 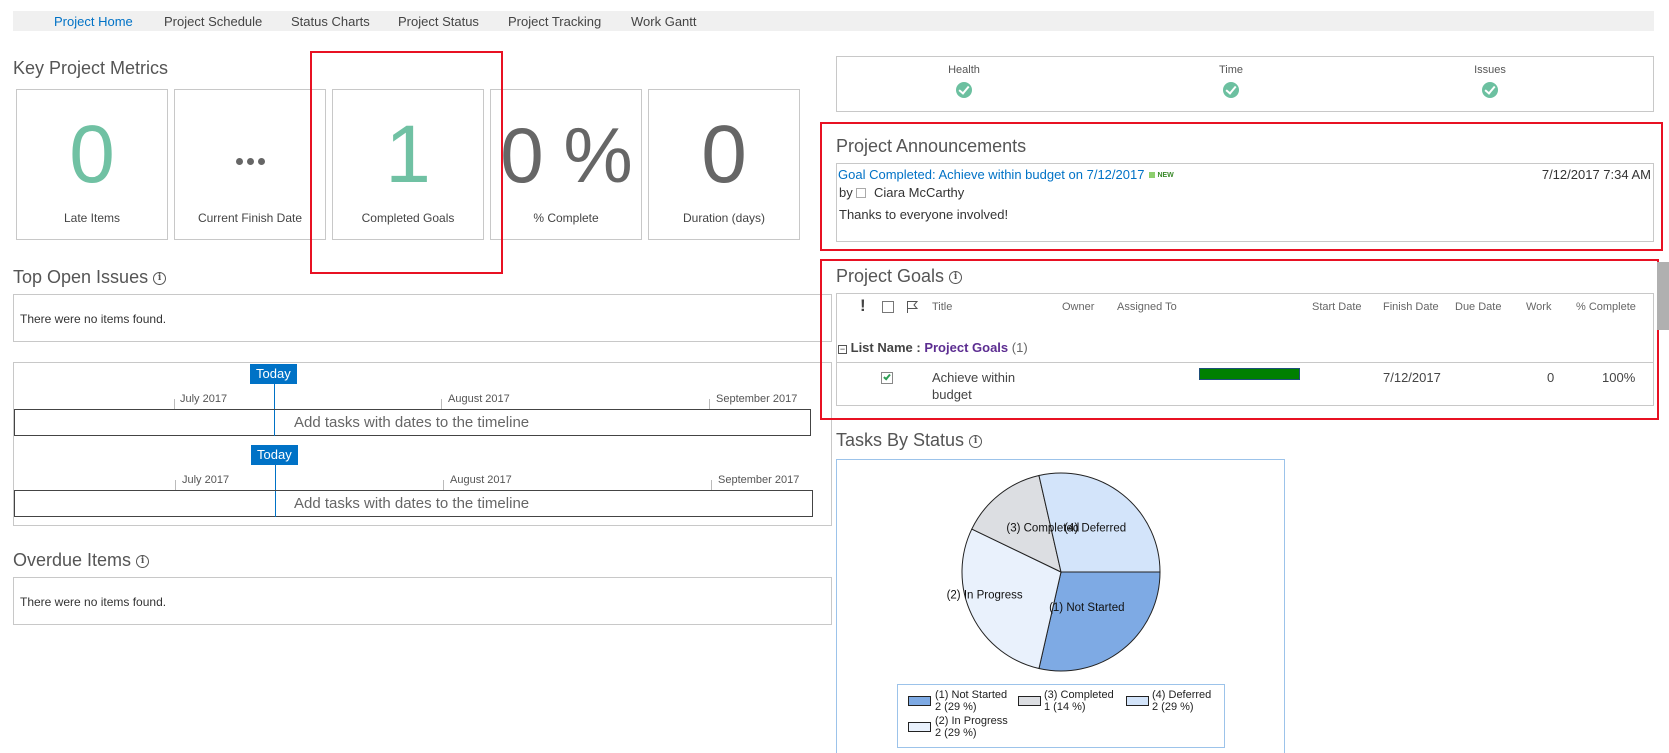 What do you see at coordinates (1551, 377) in the screenshot?
I see `goal-work: 0` at bounding box center [1551, 377].